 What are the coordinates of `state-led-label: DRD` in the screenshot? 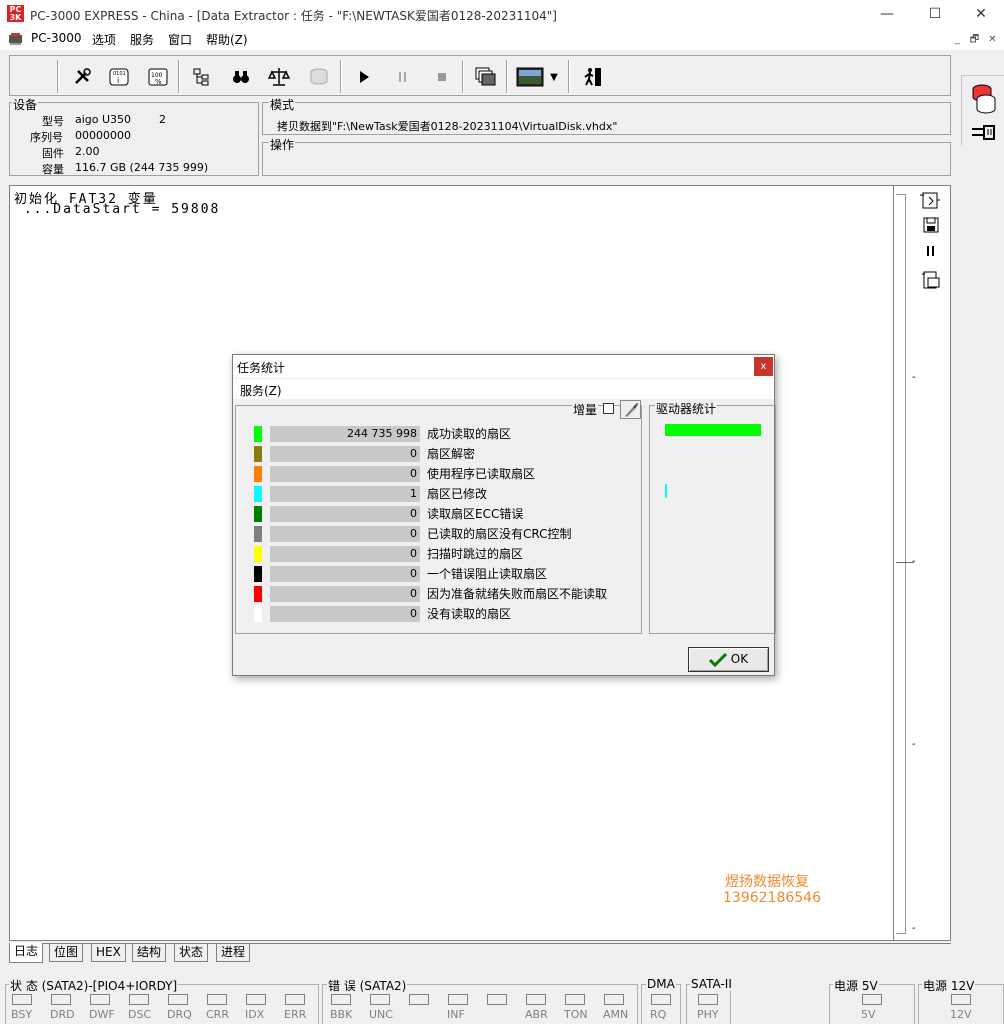 It's located at (62, 1014).